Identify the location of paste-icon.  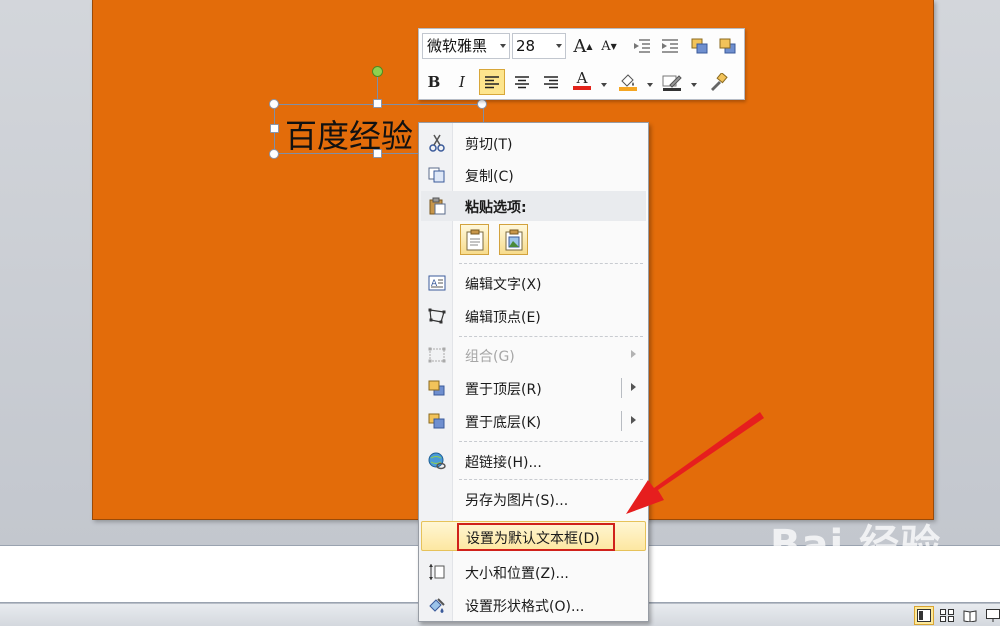
(437, 206).